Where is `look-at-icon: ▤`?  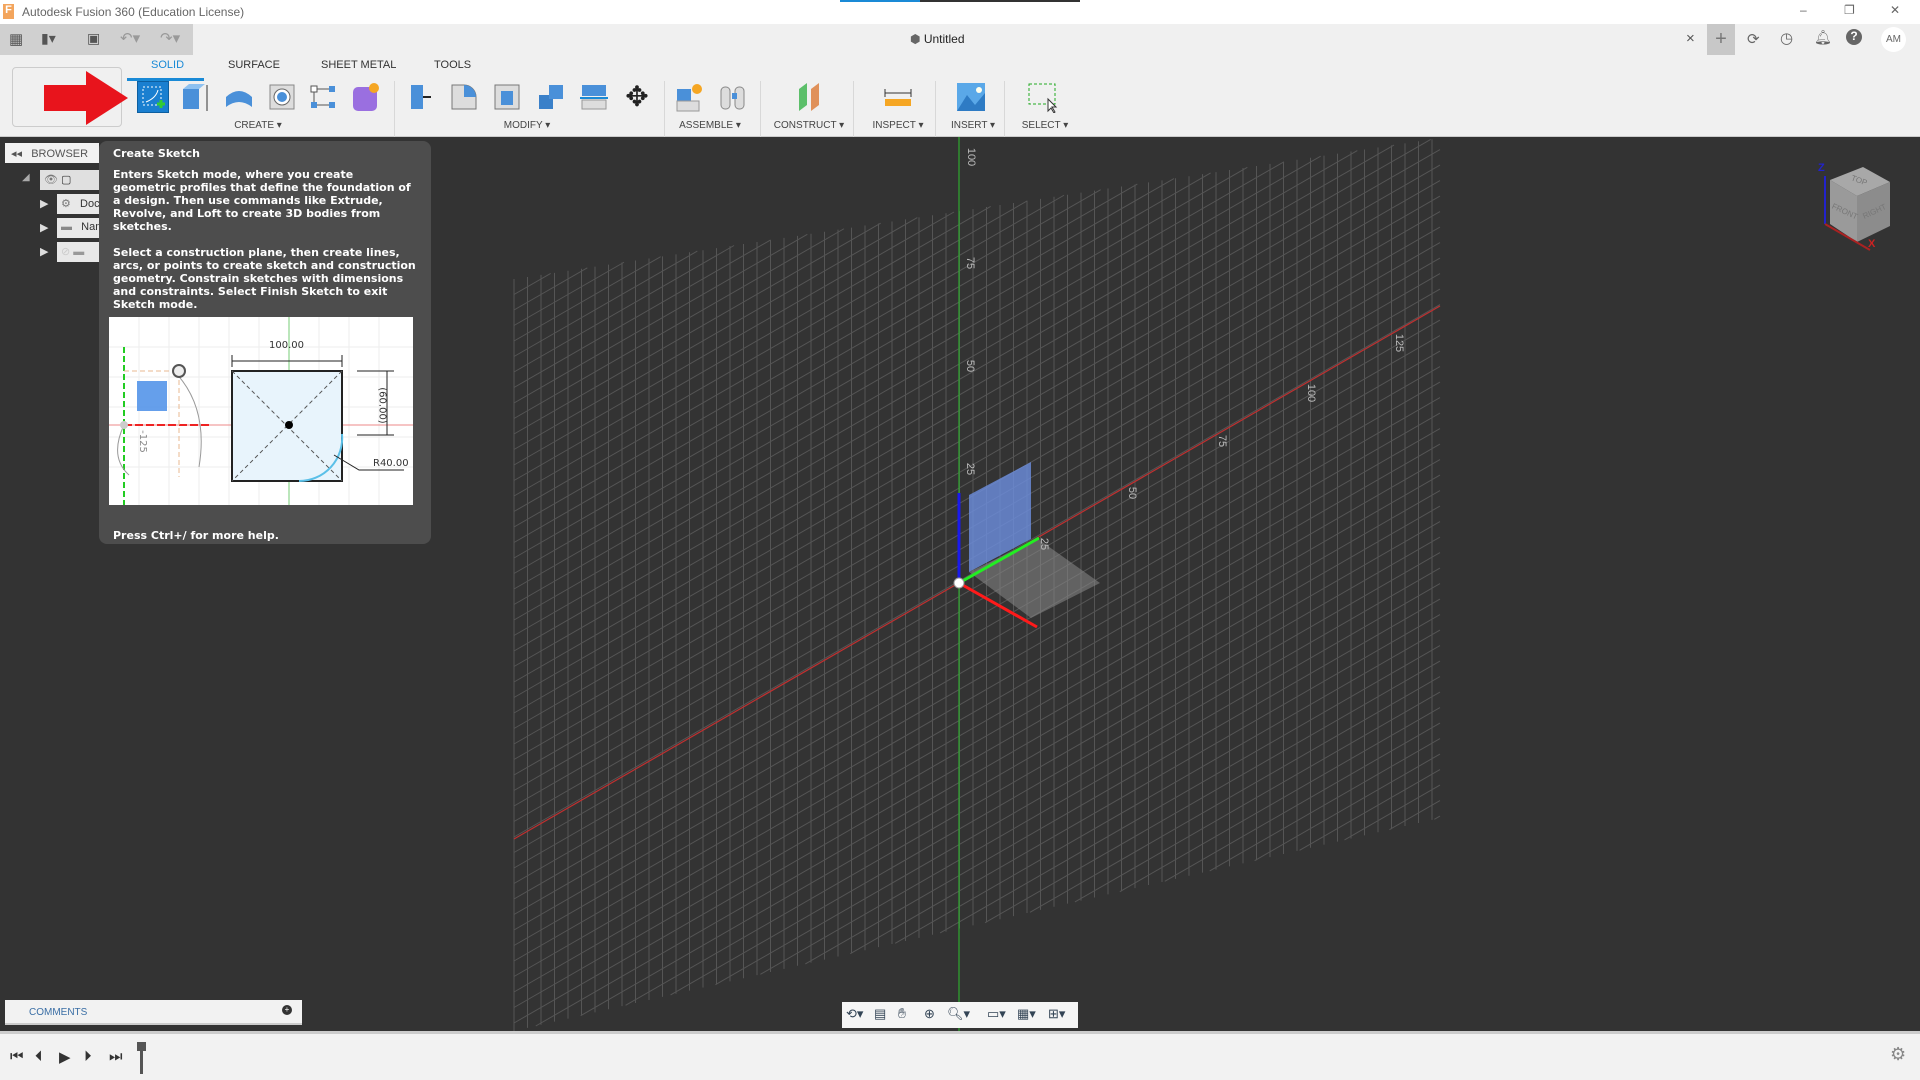
look-at-icon: ▤ is located at coordinates (880, 1014).